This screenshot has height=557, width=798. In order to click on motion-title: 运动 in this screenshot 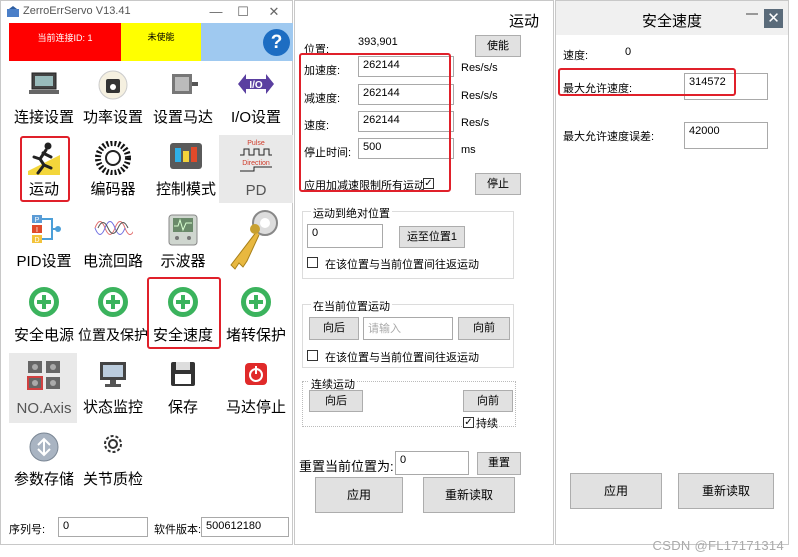, I will do `click(523, 21)`.